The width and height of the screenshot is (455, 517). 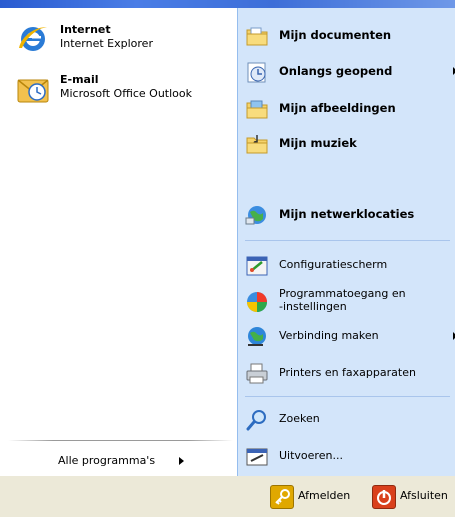 I want to click on menu-item-recent-documents: Onlangs geopend, so click(x=350, y=72).